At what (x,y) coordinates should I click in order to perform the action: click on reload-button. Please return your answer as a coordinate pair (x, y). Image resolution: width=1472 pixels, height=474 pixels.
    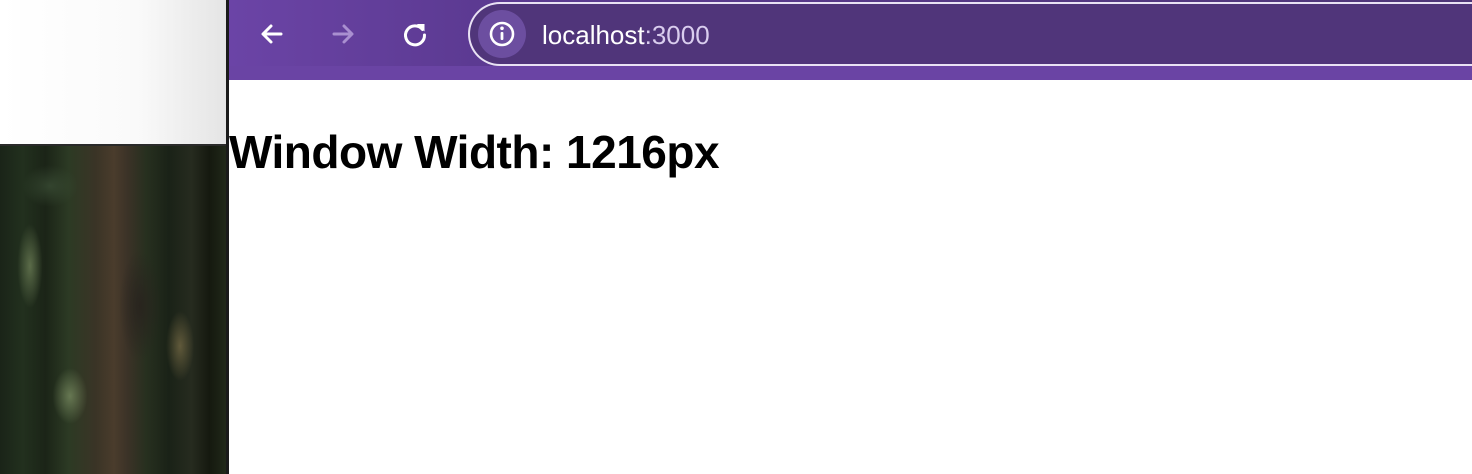
    Looking at the image, I should click on (415, 34).